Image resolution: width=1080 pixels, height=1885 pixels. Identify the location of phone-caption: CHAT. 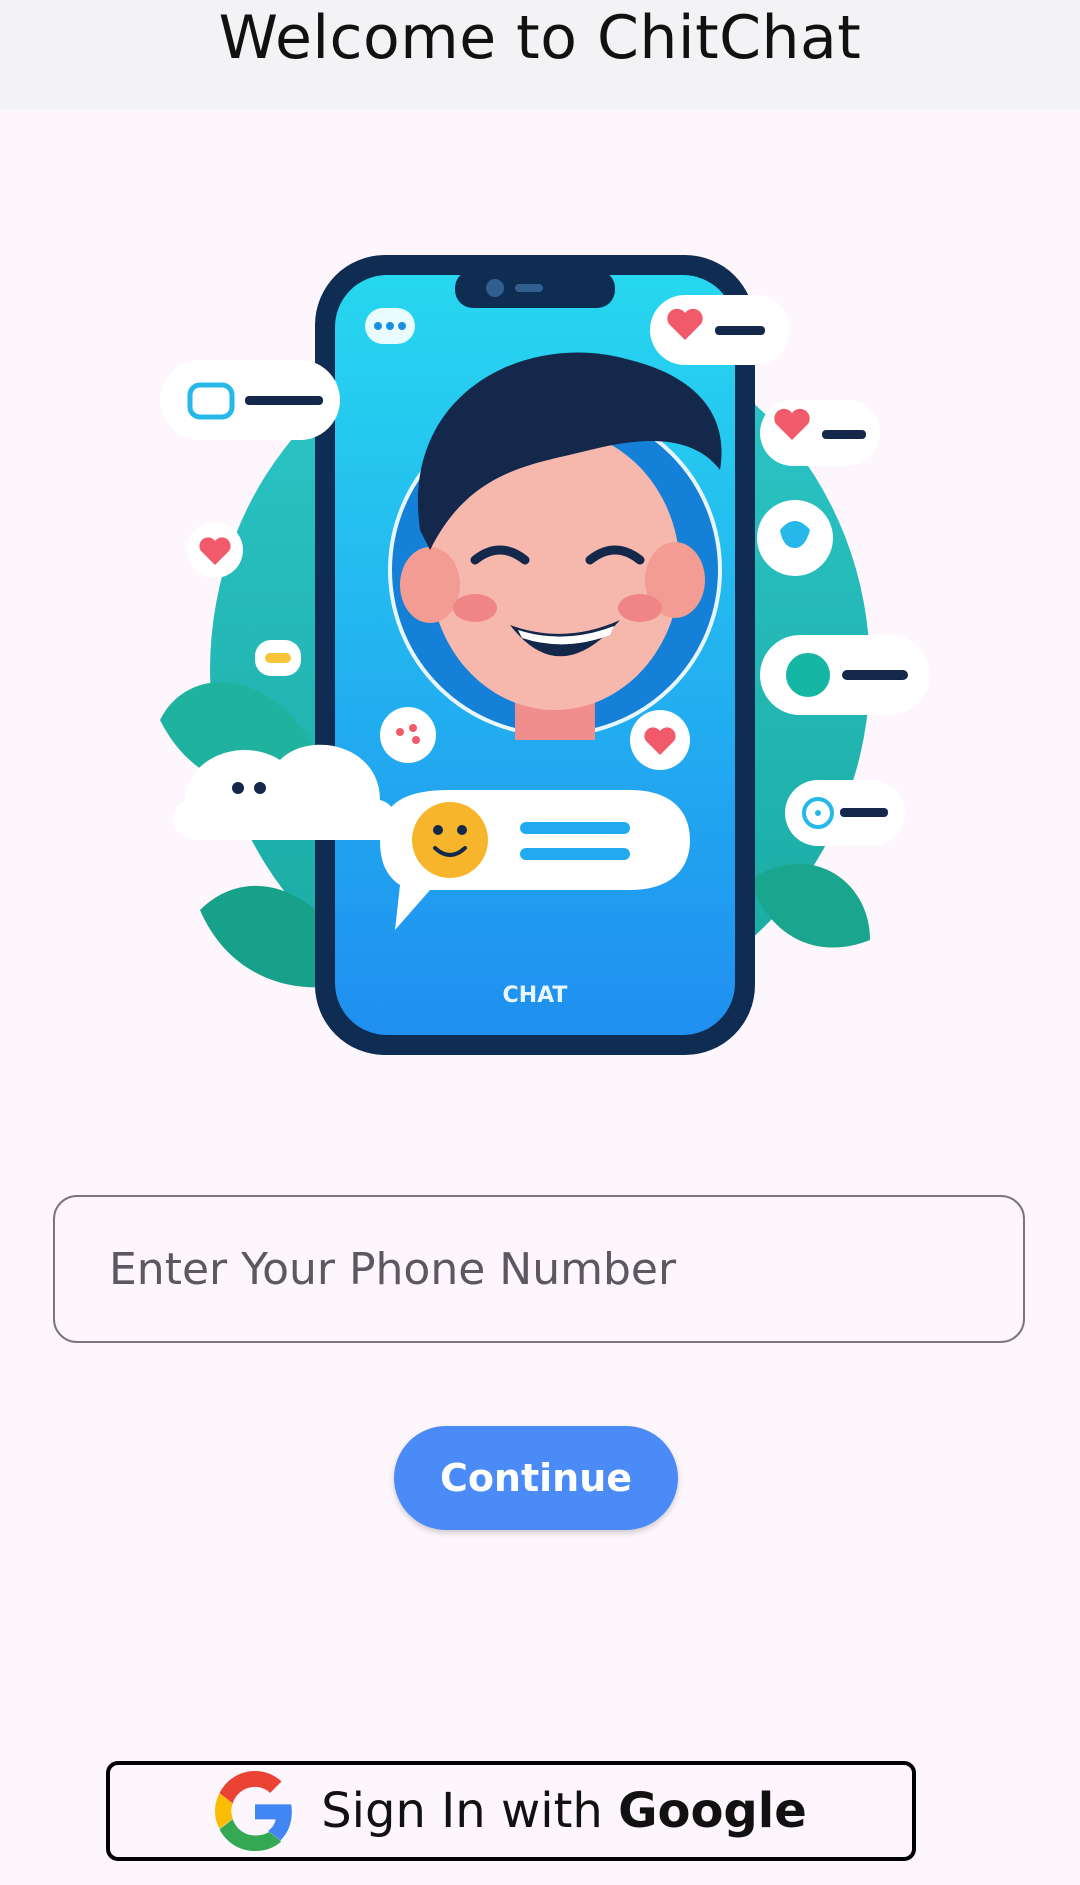
(535, 995).